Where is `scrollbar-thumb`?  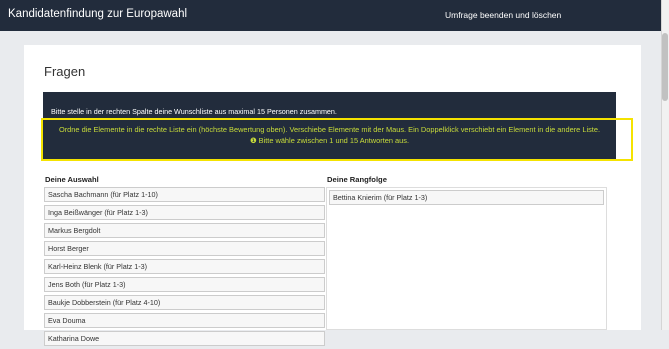
scrollbar-thumb is located at coordinates (665, 67).